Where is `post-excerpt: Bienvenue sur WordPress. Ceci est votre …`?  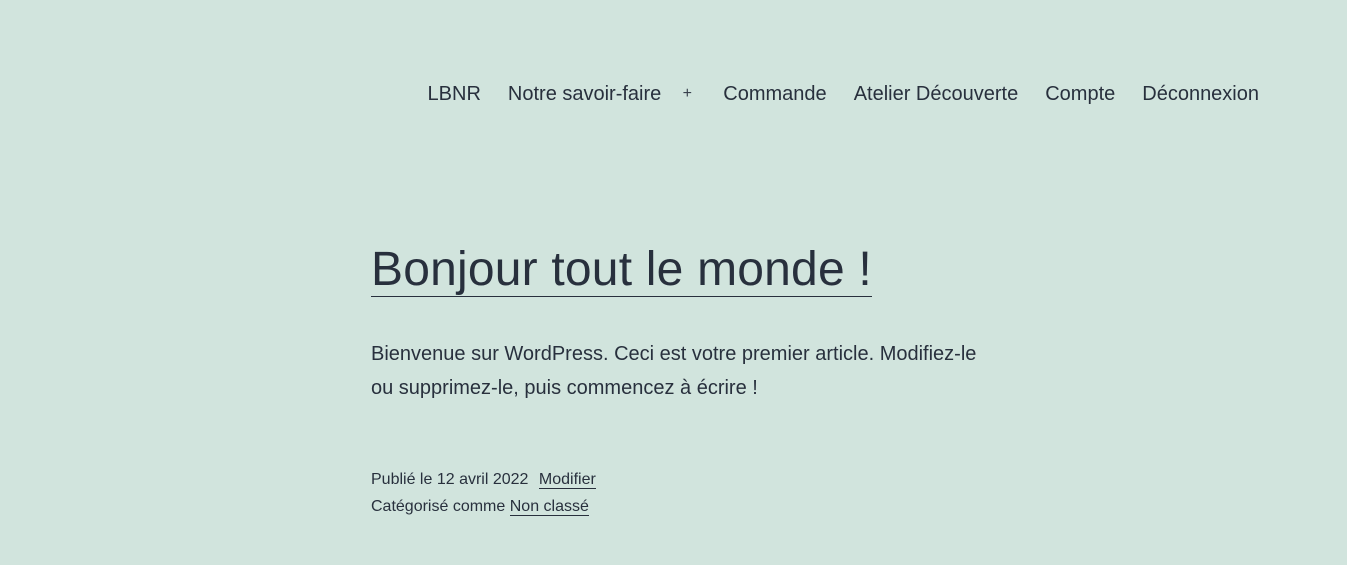
post-excerpt: Bienvenue sur WordPress. Ceci est votre … is located at coordinates (674, 371).